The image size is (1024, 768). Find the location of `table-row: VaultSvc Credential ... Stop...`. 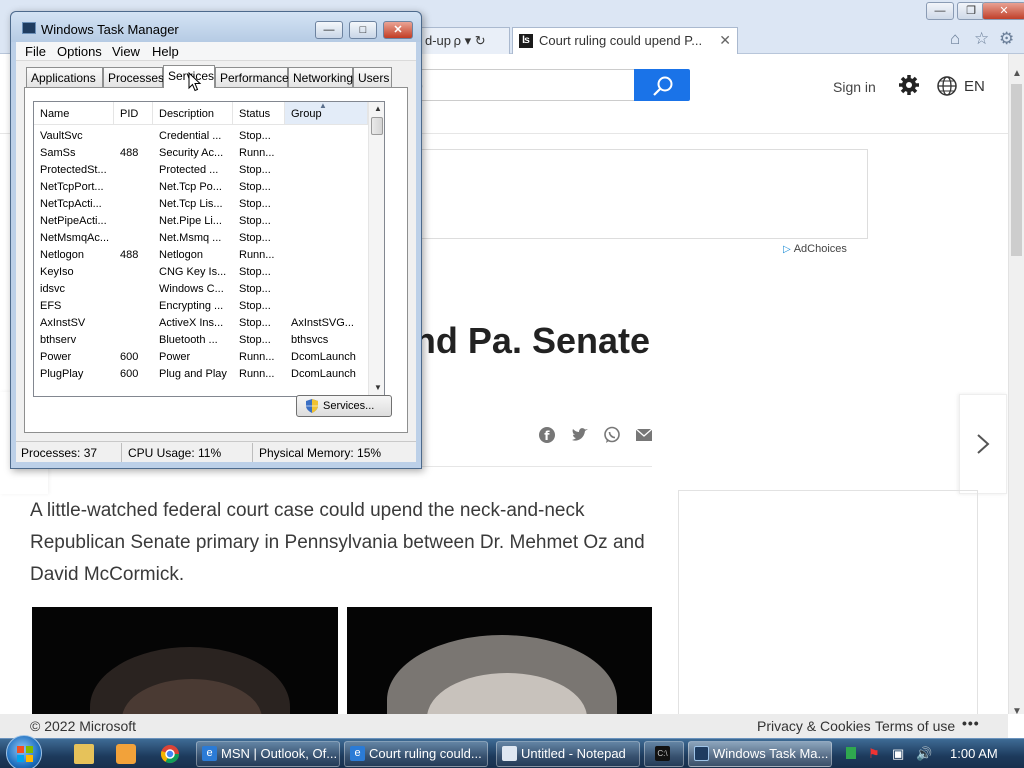

table-row: VaultSvc Credential ... Stop... is located at coordinates (201, 136).